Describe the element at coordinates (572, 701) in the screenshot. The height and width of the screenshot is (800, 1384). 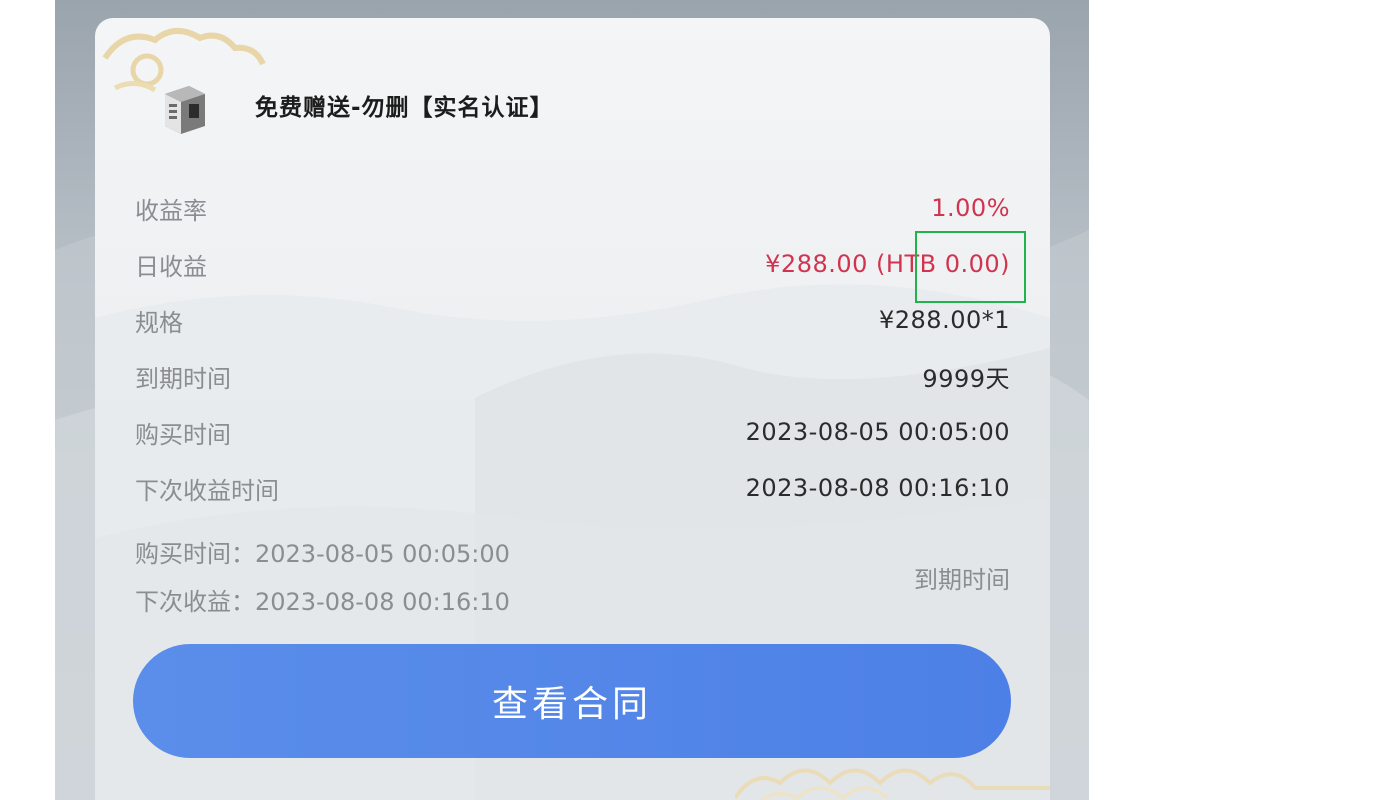
I see `view-contract-button: 查看合同` at that location.